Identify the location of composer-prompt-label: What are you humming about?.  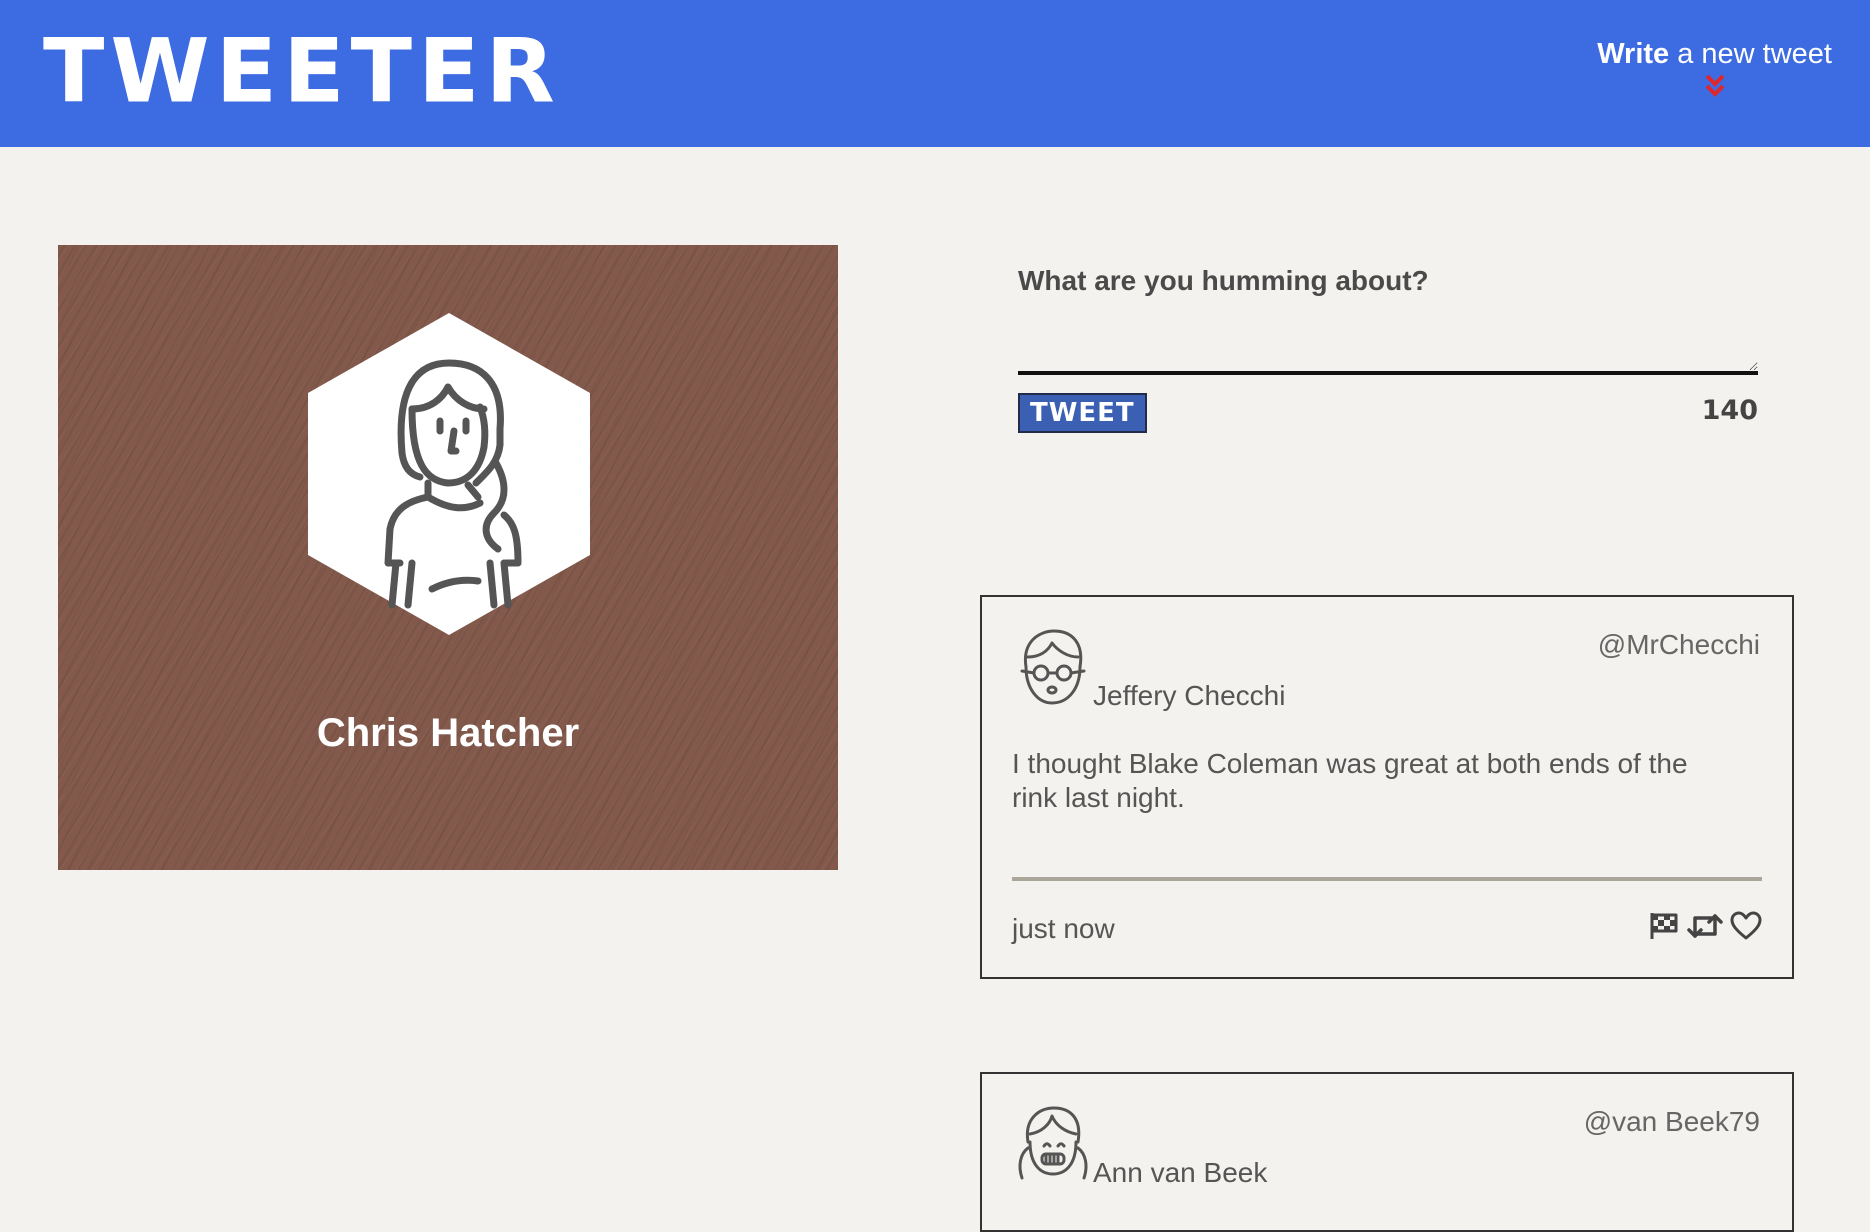
(1223, 280).